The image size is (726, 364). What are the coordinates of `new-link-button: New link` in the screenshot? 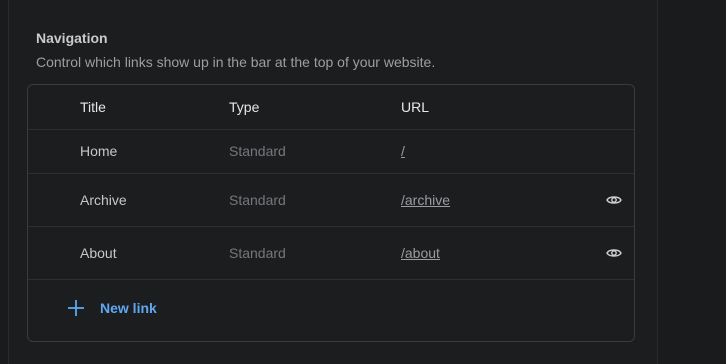 It's located at (112, 308).